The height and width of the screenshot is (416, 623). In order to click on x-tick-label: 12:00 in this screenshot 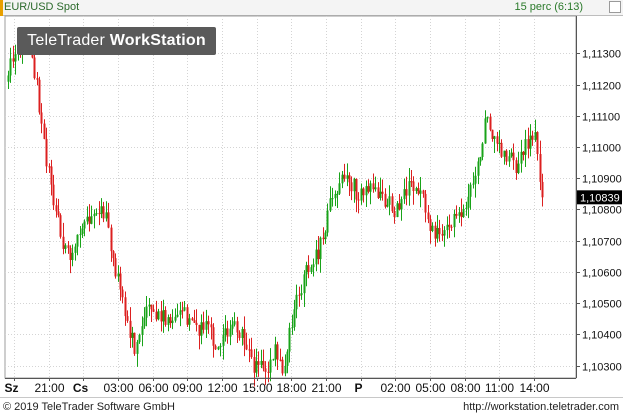, I will do `click(222, 388)`.